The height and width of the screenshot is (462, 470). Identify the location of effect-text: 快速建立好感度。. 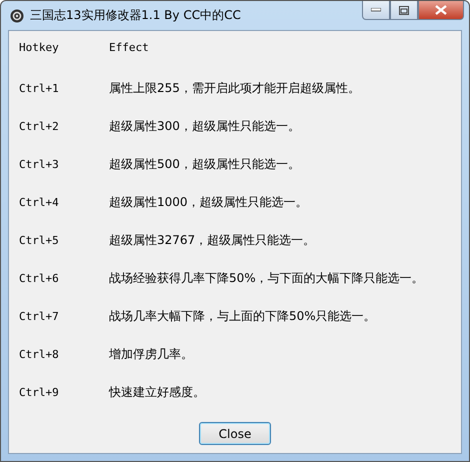
(157, 392).